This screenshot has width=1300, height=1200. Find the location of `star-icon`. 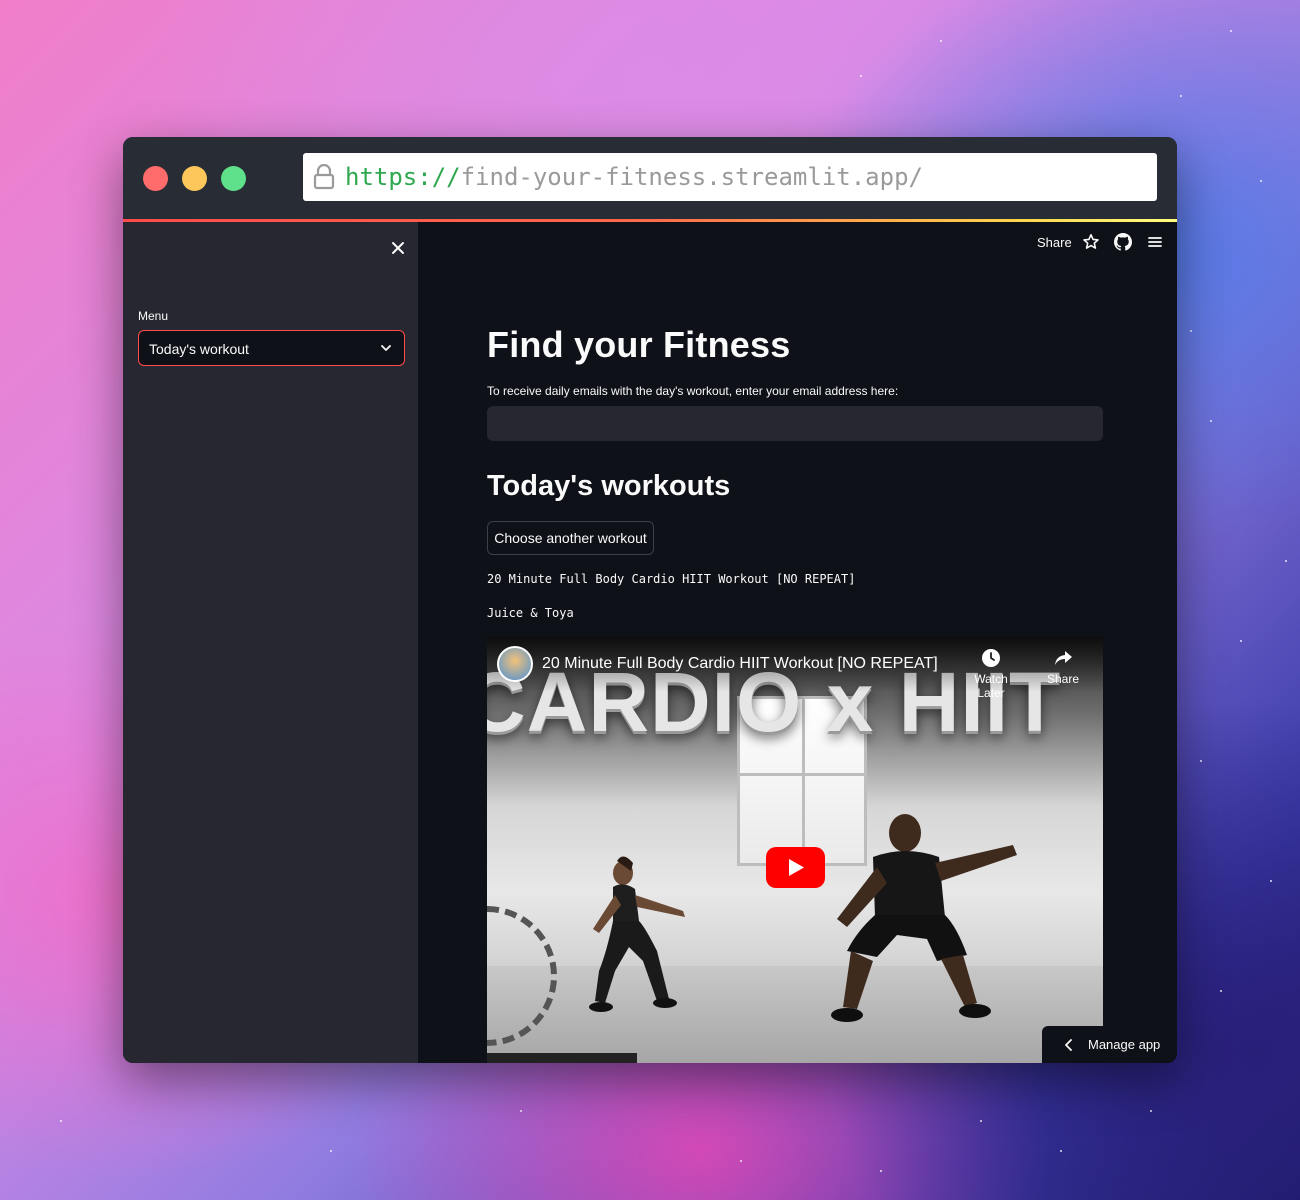

star-icon is located at coordinates (1091, 242).